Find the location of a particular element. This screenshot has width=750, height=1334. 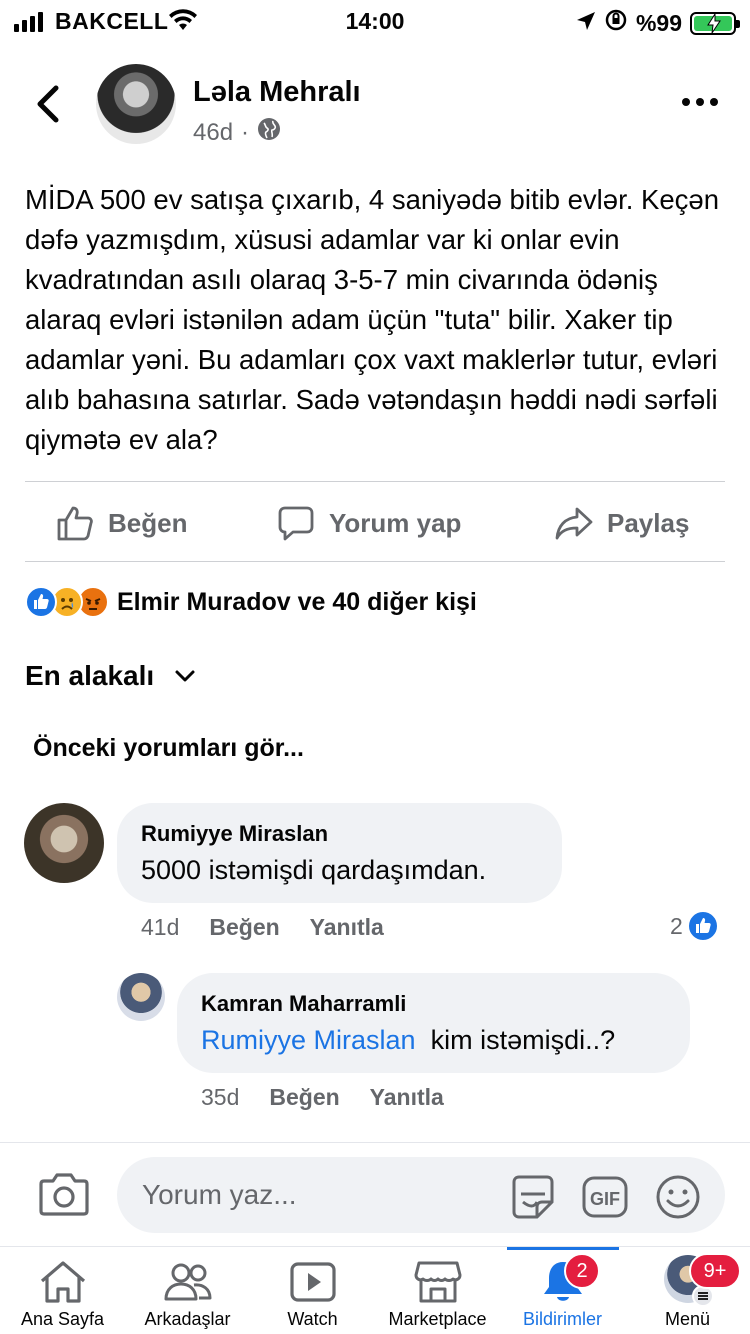

marketplace-icon is located at coordinates (438, 1284).